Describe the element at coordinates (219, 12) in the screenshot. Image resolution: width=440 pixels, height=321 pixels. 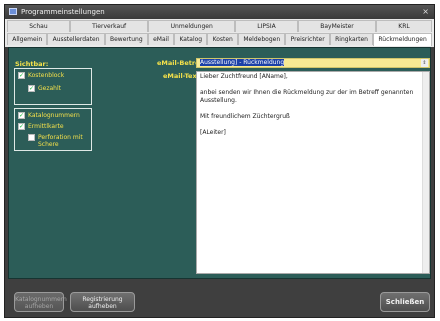
I see `title-bar: Programmeinstellungen ×` at that location.